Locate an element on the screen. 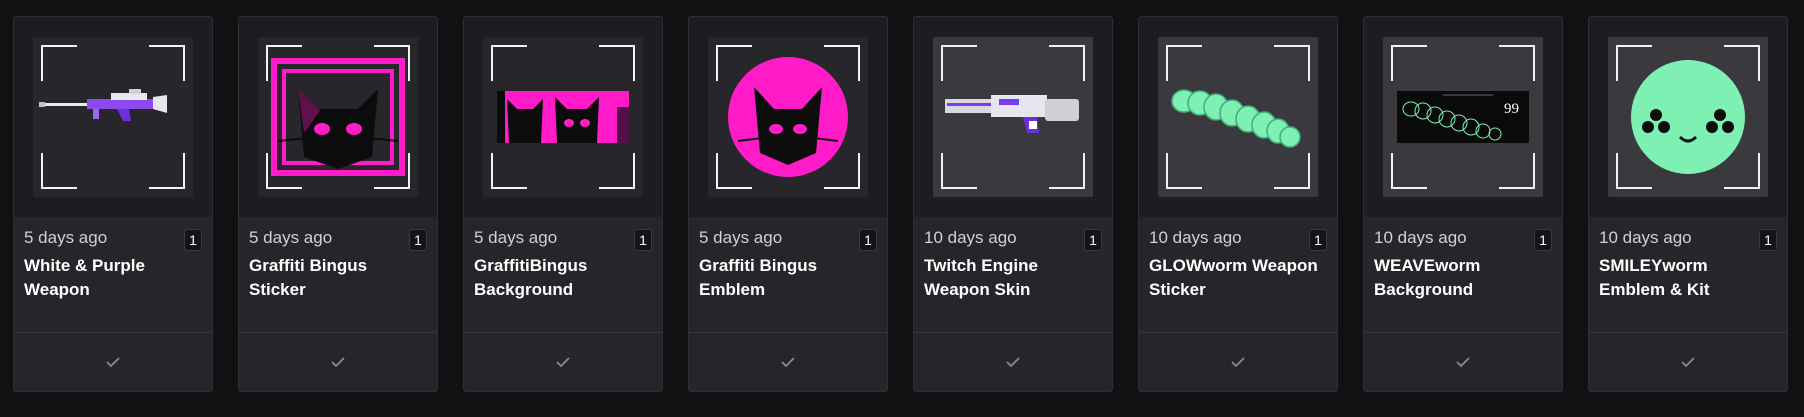  item-name: GraffitiBingus Background is located at coordinates (531, 277).